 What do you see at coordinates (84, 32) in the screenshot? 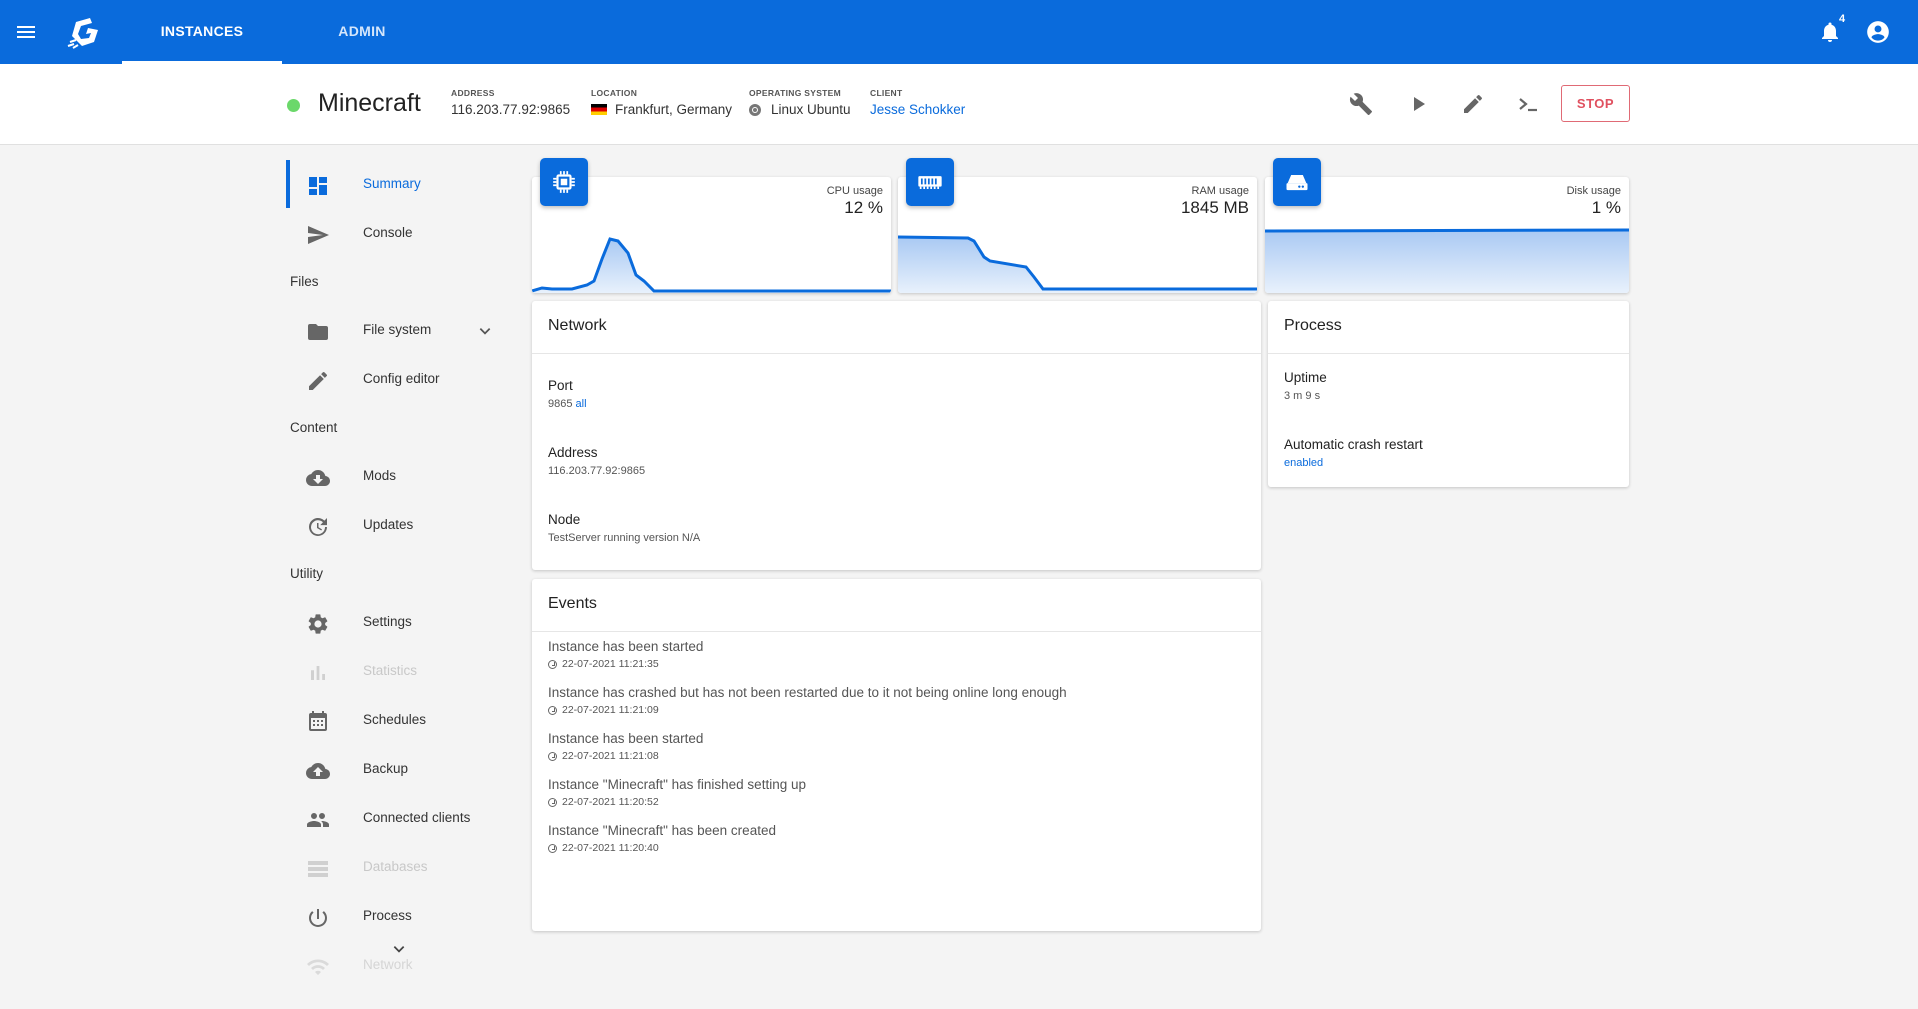
I see `app-logo` at bounding box center [84, 32].